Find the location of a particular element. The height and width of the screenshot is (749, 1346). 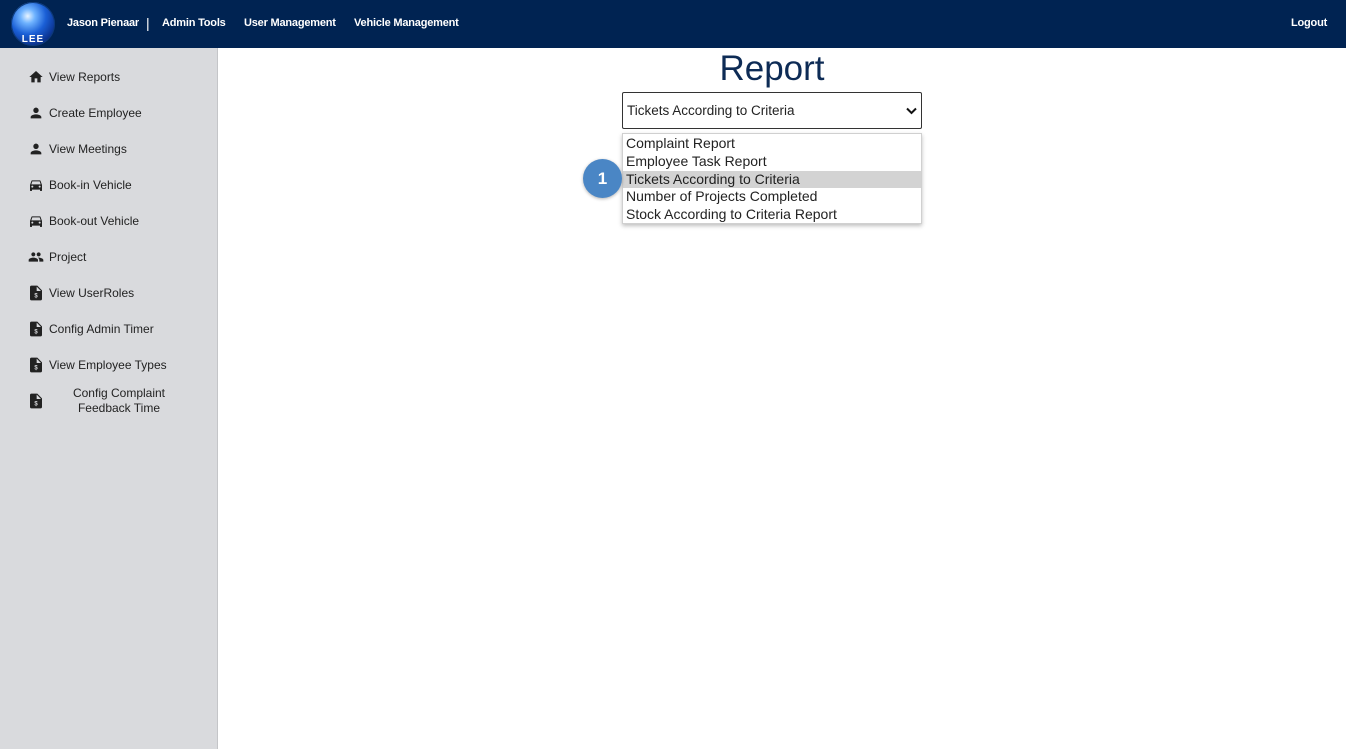

sidebar-item-view-meetings: View Meetings is located at coordinates (111, 149).